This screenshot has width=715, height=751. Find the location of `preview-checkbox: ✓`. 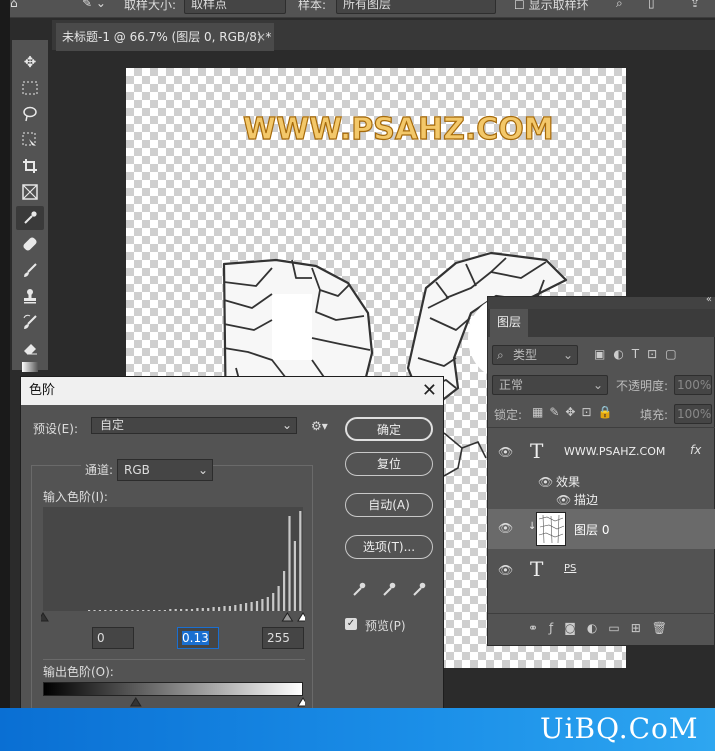

preview-checkbox: ✓ is located at coordinates (351, 624).